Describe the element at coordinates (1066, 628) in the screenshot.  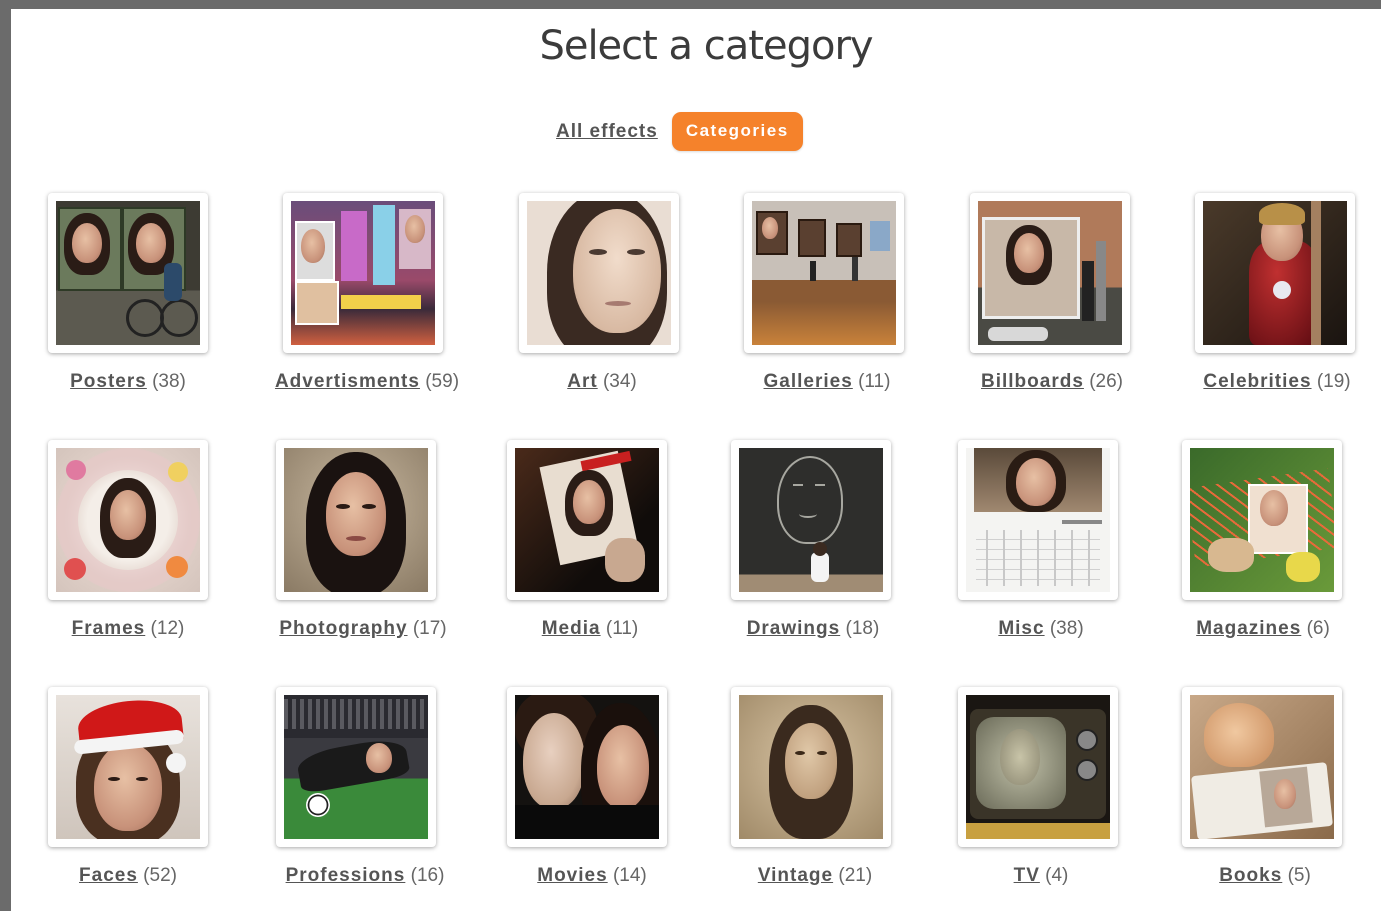
I see `category-count-misc: (38)` at that location.